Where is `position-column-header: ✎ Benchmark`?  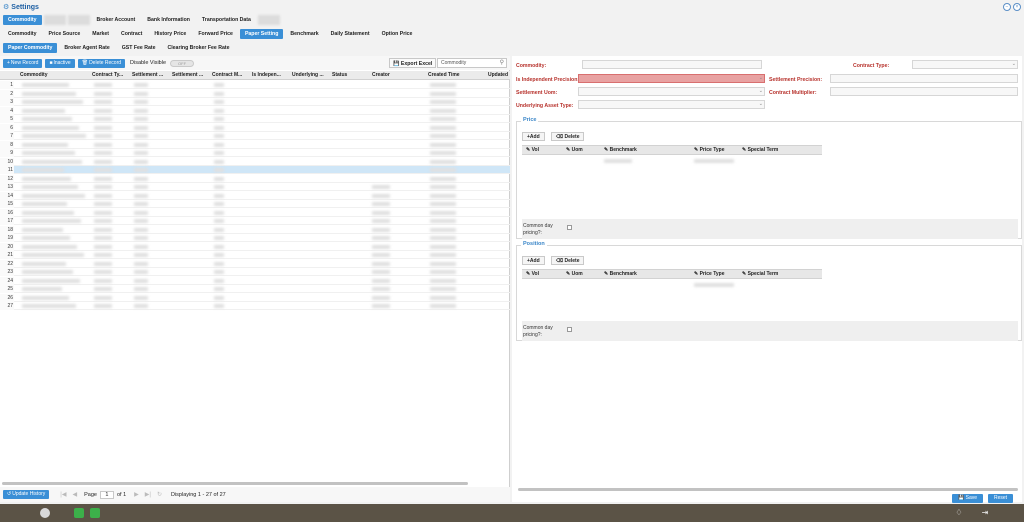 position-column-header: ✎ Benchmark is located at coordinates (620, 274).